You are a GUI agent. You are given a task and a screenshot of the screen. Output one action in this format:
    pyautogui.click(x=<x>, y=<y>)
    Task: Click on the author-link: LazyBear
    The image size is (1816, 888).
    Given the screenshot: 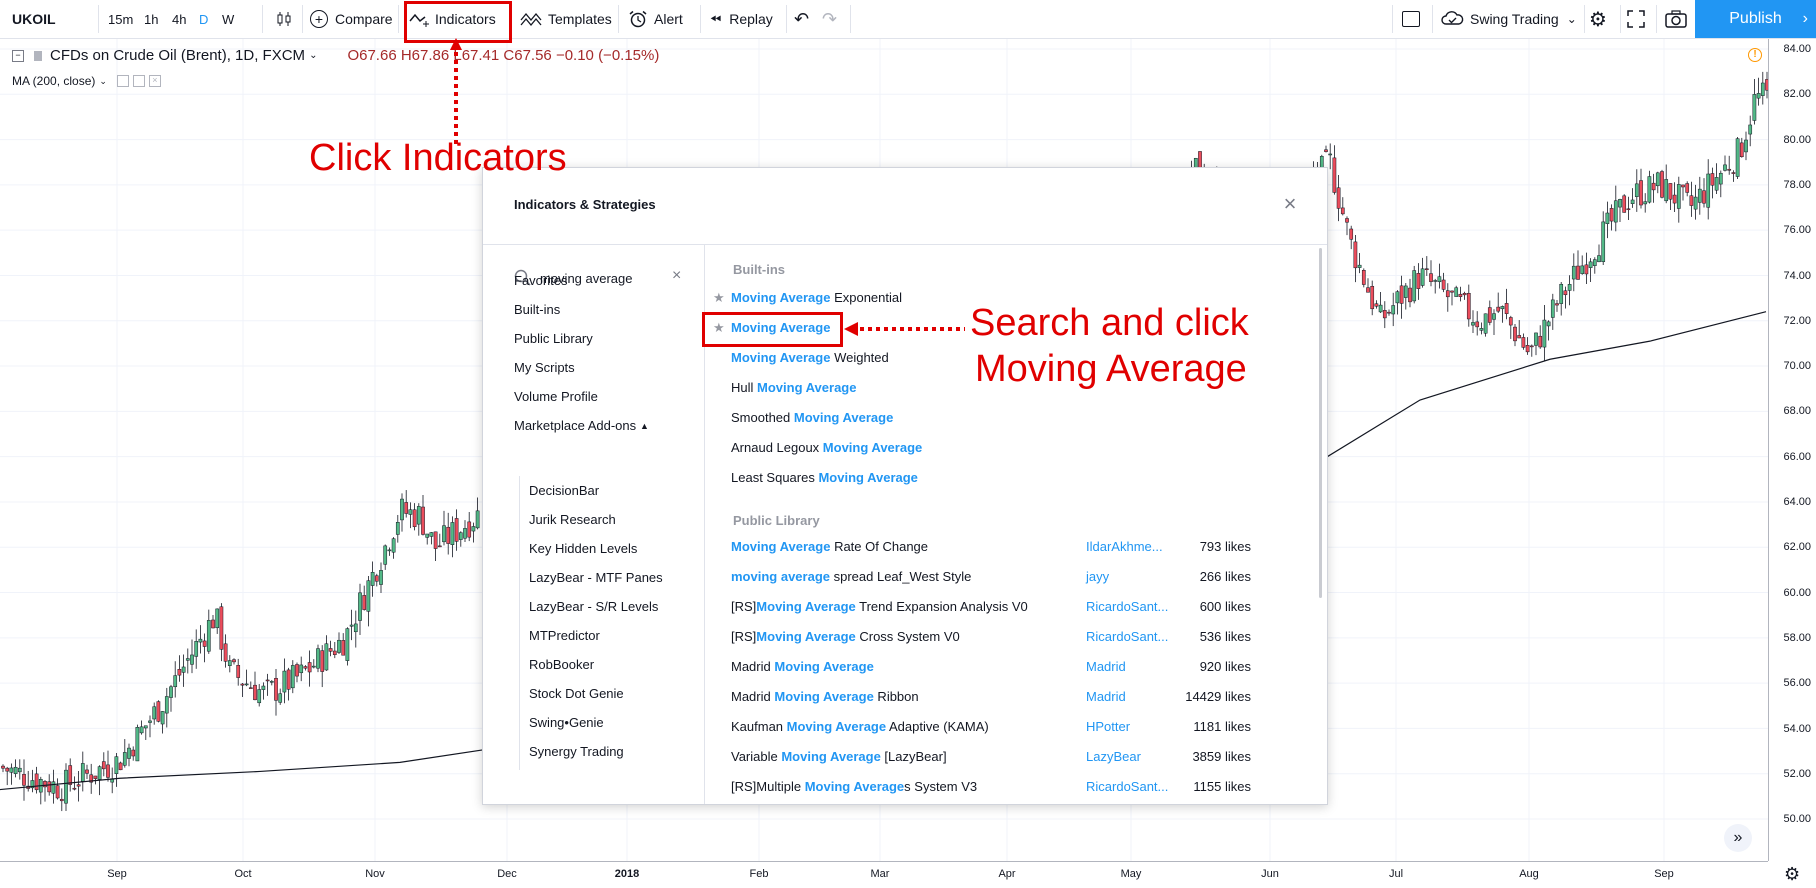 What is the action you would take?
    pyautogui.click(x=1113, y=756)
    